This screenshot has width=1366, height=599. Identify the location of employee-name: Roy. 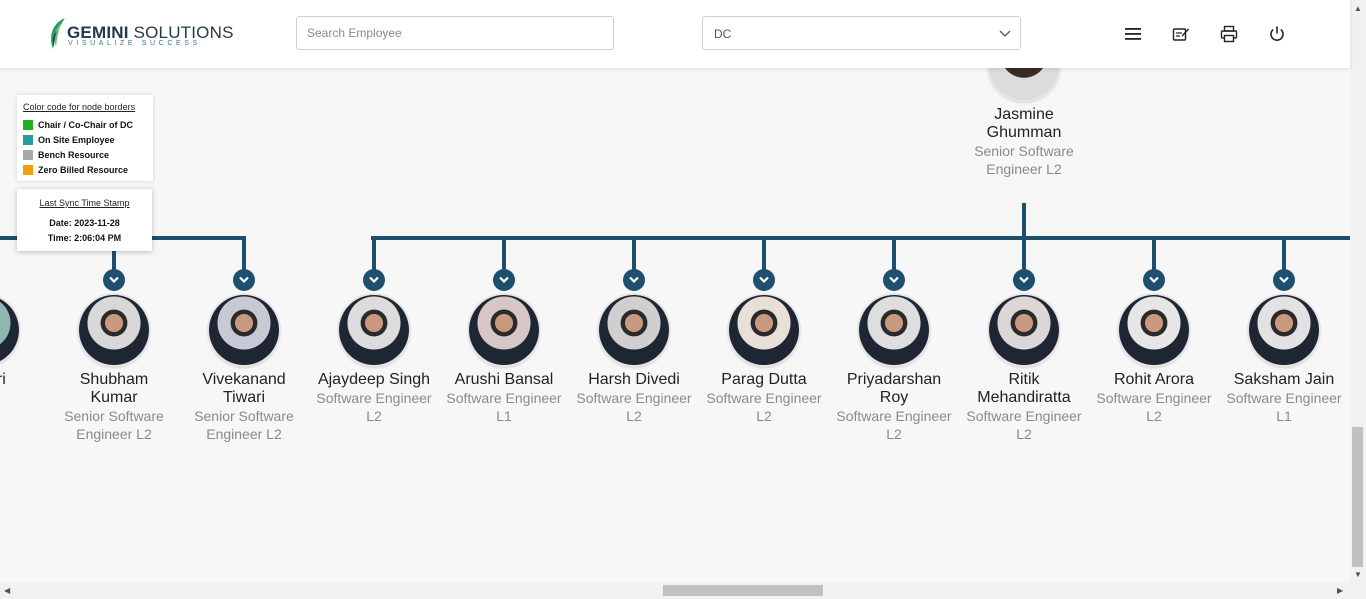
(894, 397).